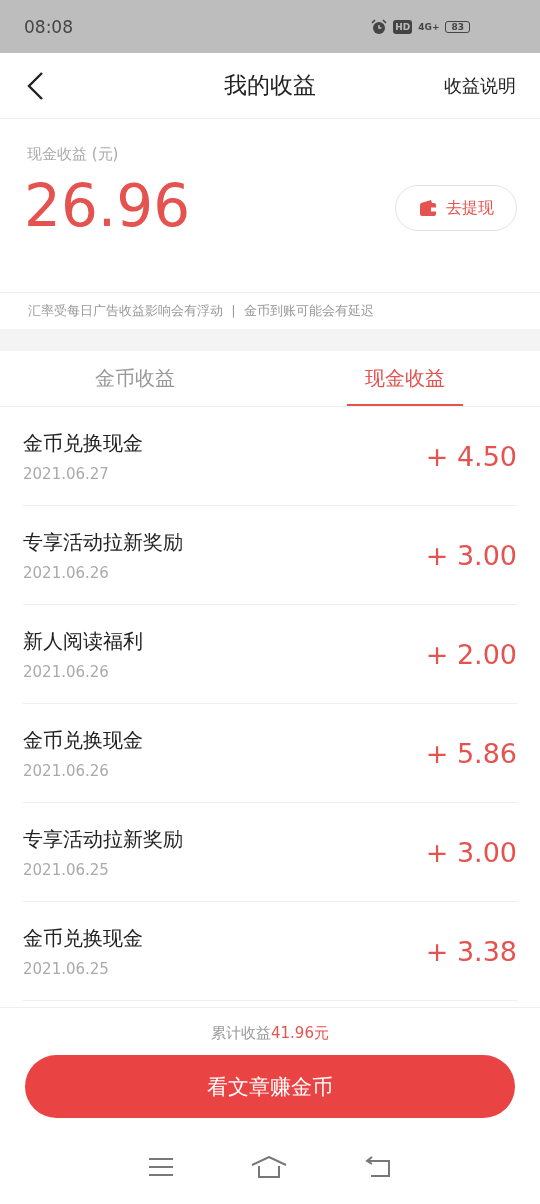 The image size is (540, 1204). Describe the element at coordinates (201, 311) in the screenshot. I see `notice-text: 汇率受每日广告收益影响会有浮动 | 金币到账可能会有延迟` at that location.